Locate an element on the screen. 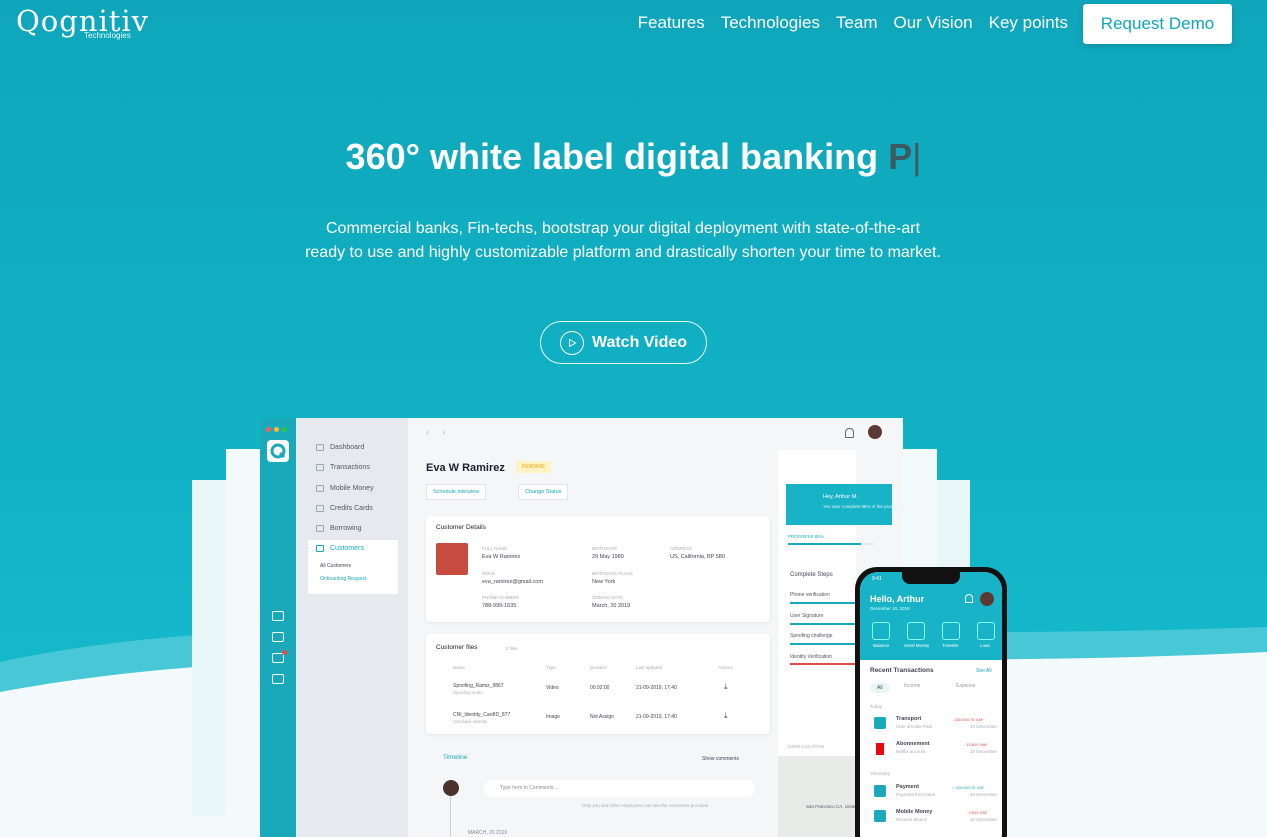 This screenshot has height=837, width=1267. user-icon is located at coordinates (320, 548).